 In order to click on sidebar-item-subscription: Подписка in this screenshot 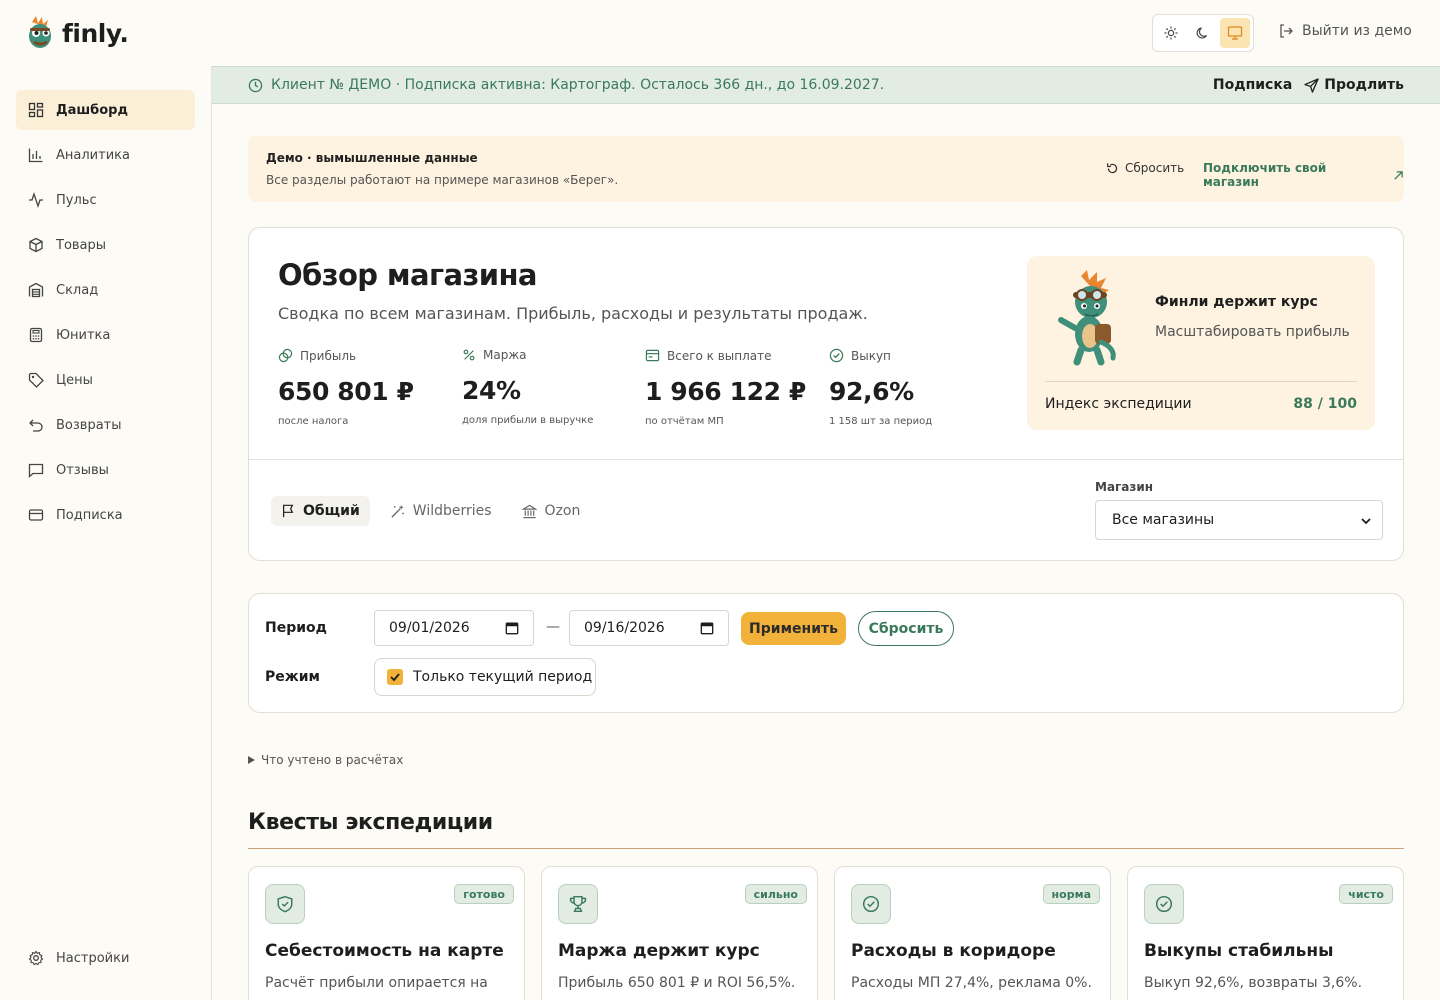, I will do `click(105, 515)`.